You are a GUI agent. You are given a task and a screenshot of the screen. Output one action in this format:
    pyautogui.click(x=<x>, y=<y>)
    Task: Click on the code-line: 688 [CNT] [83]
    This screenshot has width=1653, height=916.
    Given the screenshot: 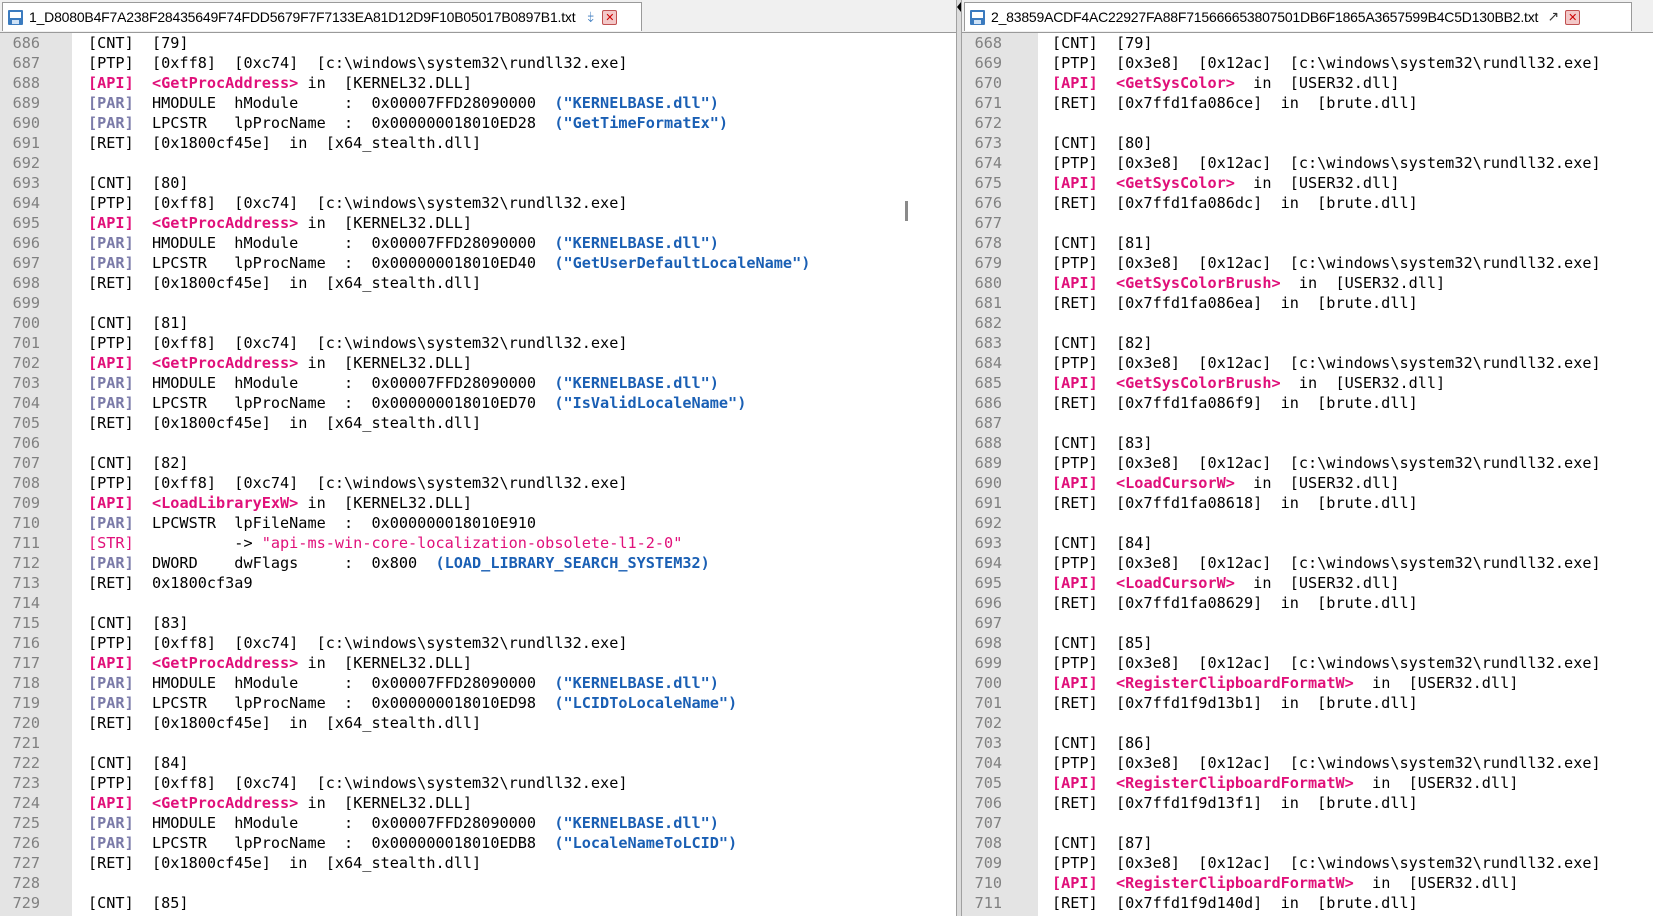 What is the action you would take?
    pyautogui.click(x=1307, y=443)
    